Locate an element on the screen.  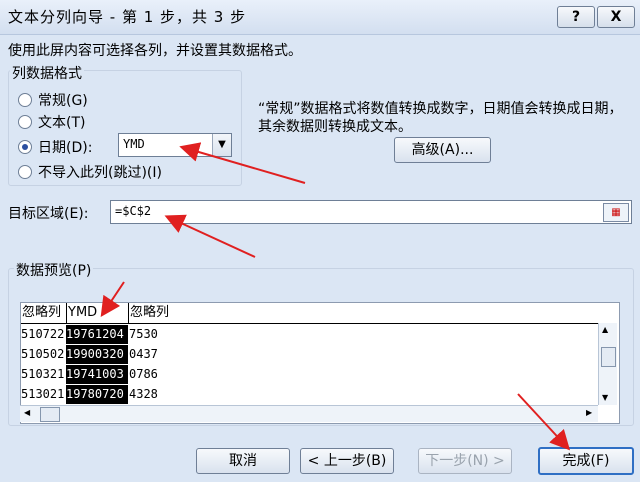
preview-cell: 510722 is located at coordinates (43, 334).